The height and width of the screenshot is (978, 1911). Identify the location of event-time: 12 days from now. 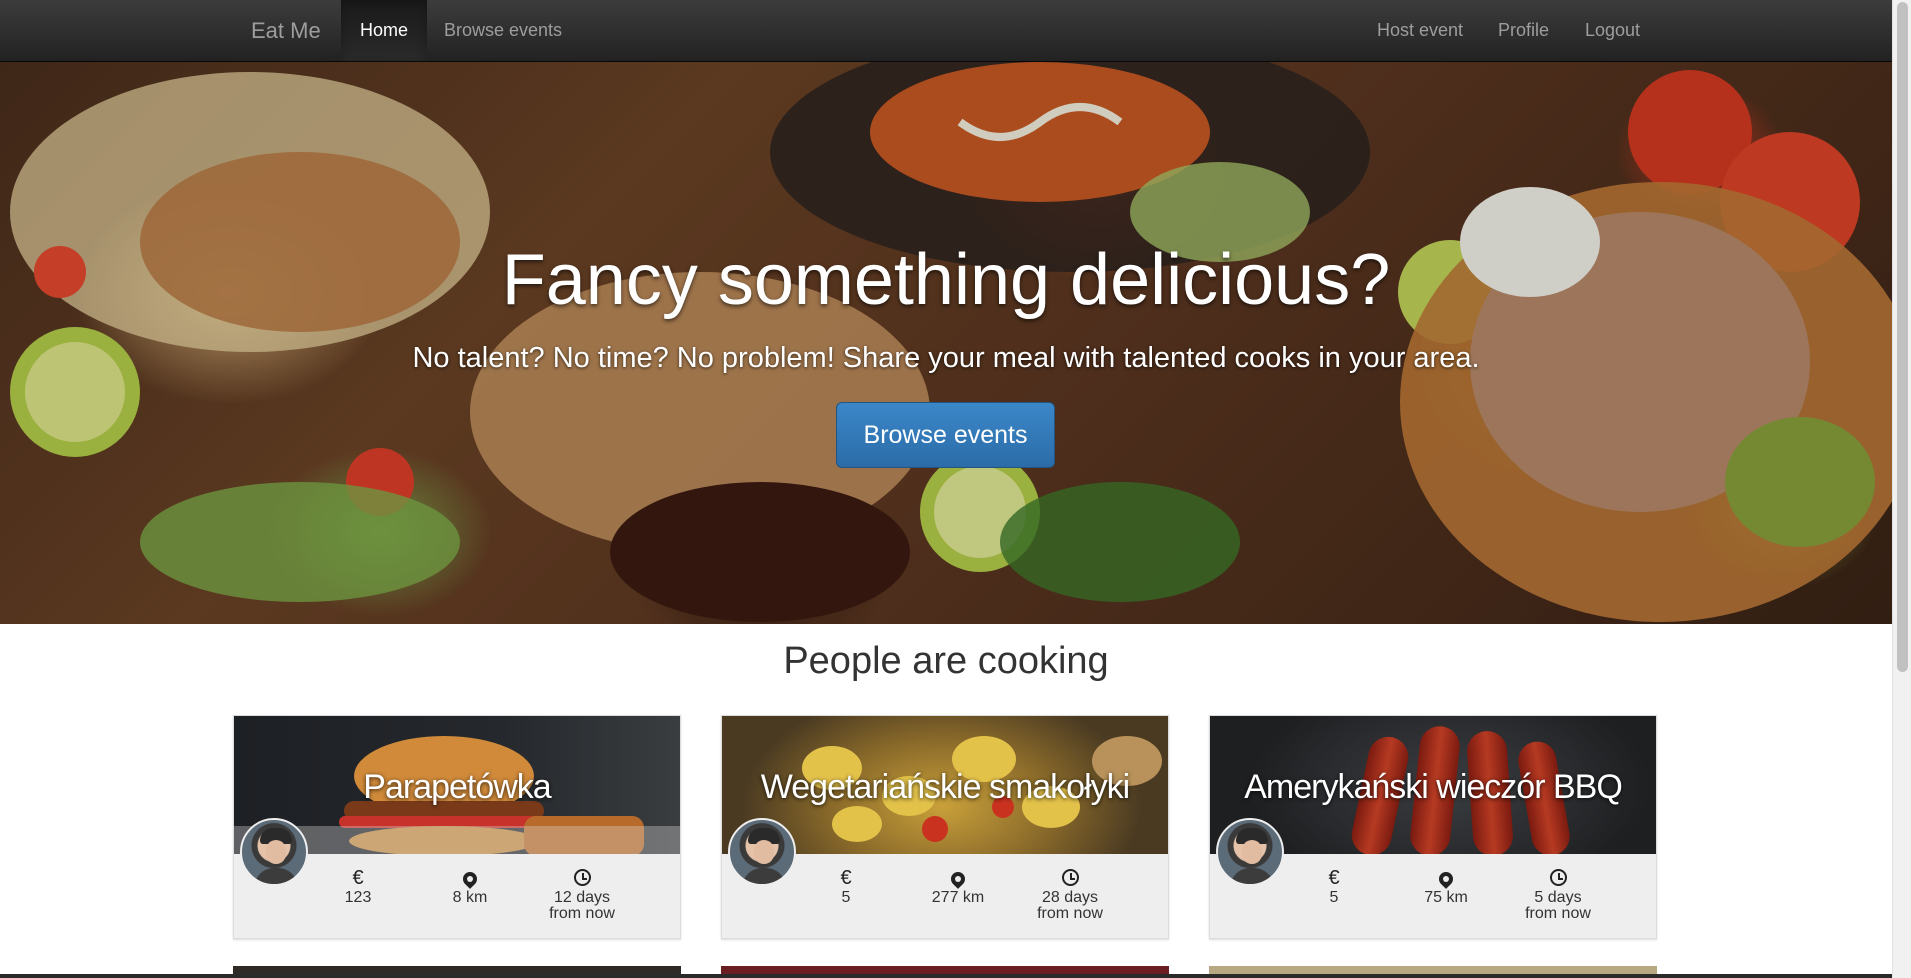
(582, 895).